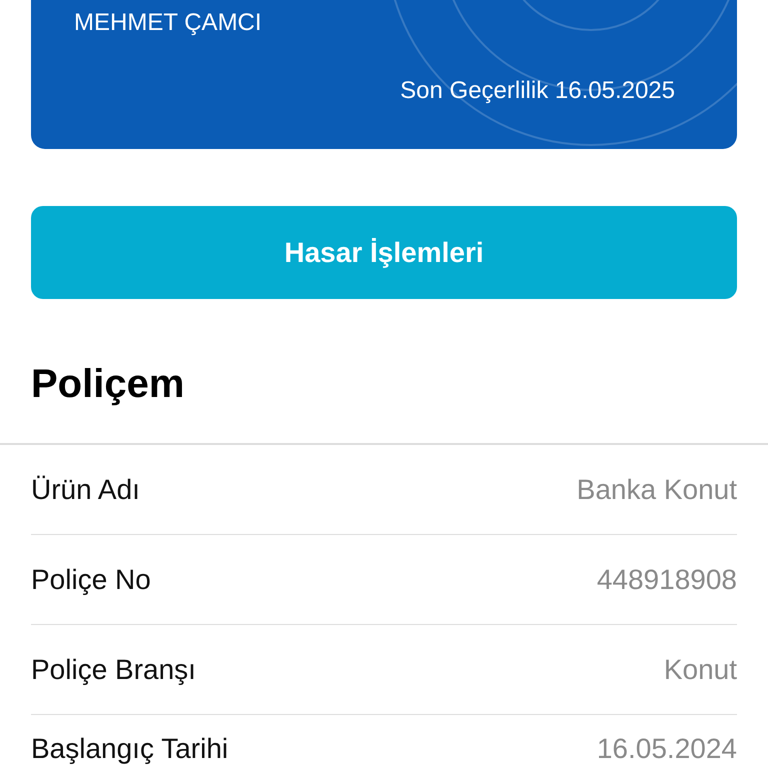  What do you see at coordinates (666, 749) in the screenshot?
I see `detail-value: 16.05.2024` at bounding box center [666, 749].